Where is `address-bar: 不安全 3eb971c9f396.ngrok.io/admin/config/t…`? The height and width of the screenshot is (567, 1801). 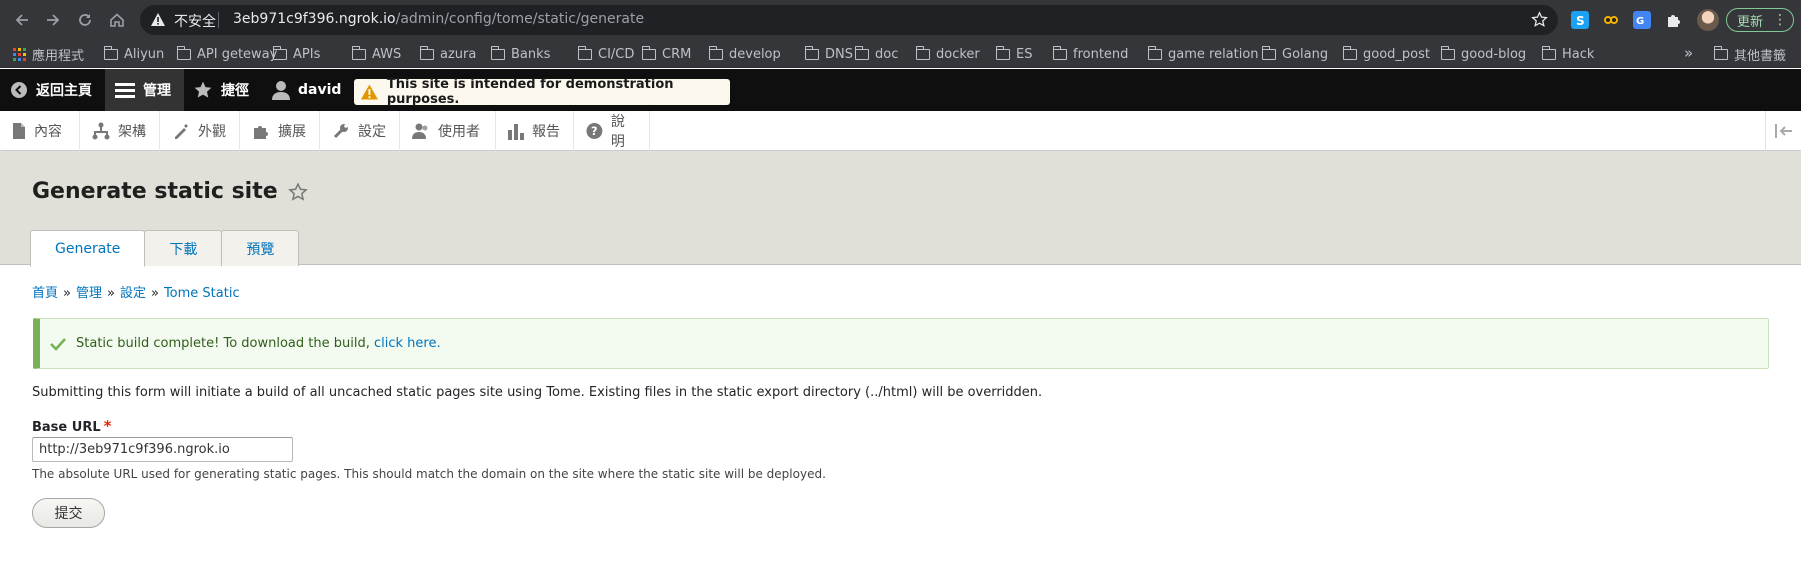
address-bar: 不安全 3eb971c9f396.ngrok.io/admin/config/t… is located at coordinates (849, 20).